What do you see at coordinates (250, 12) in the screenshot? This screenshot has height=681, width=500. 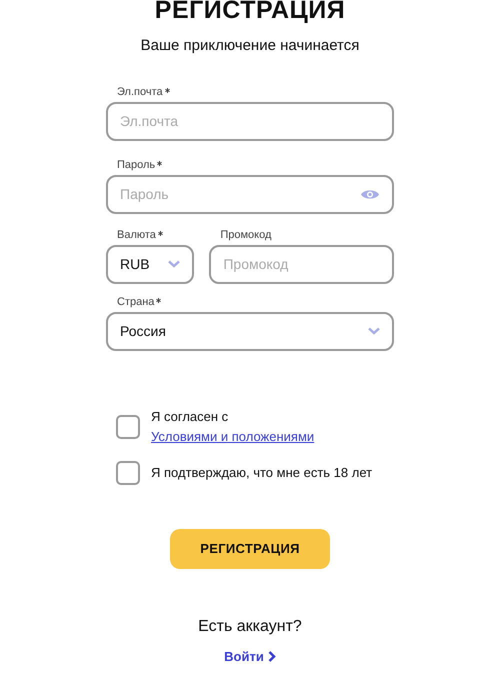 I see `page-title: РЕГИСТРАЦИЯ` at bounding box center [250, 12].